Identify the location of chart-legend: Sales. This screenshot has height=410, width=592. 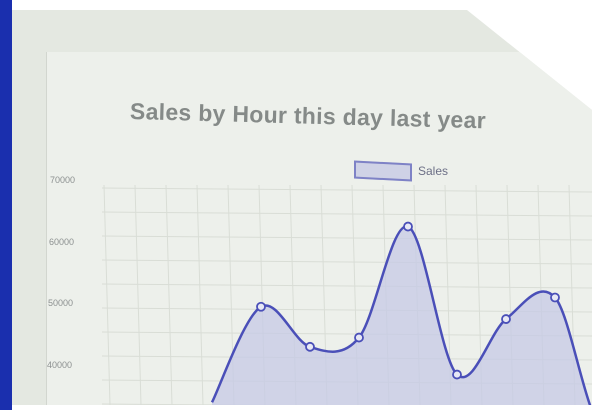
(401, 171).